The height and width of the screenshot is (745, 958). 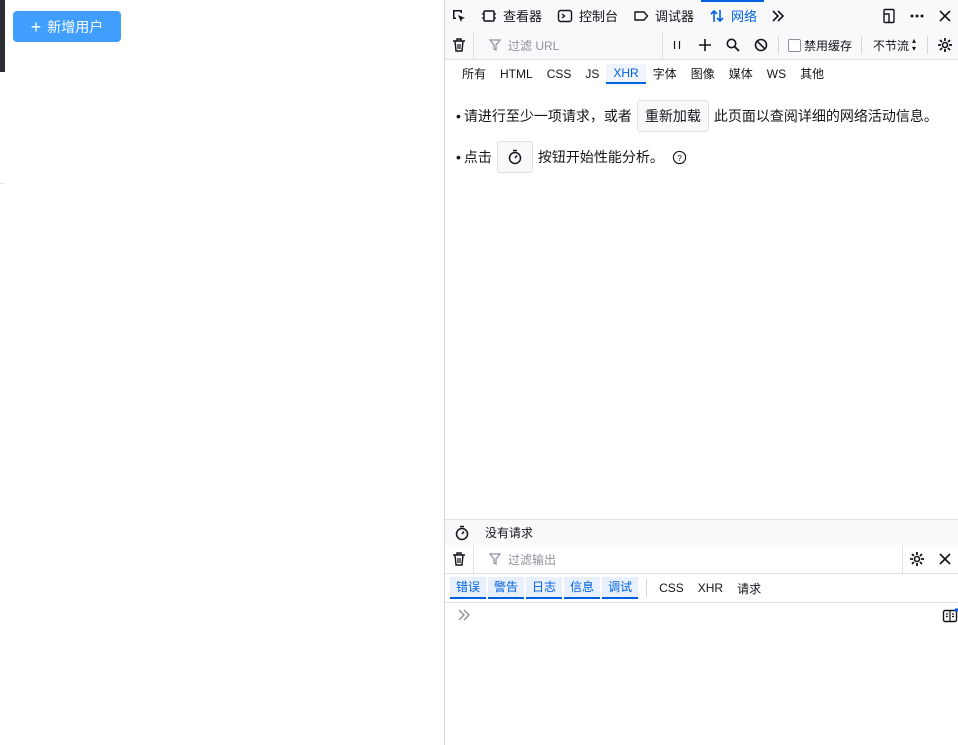 I want to click on dock-side-icon, so click(x=889, y=16).